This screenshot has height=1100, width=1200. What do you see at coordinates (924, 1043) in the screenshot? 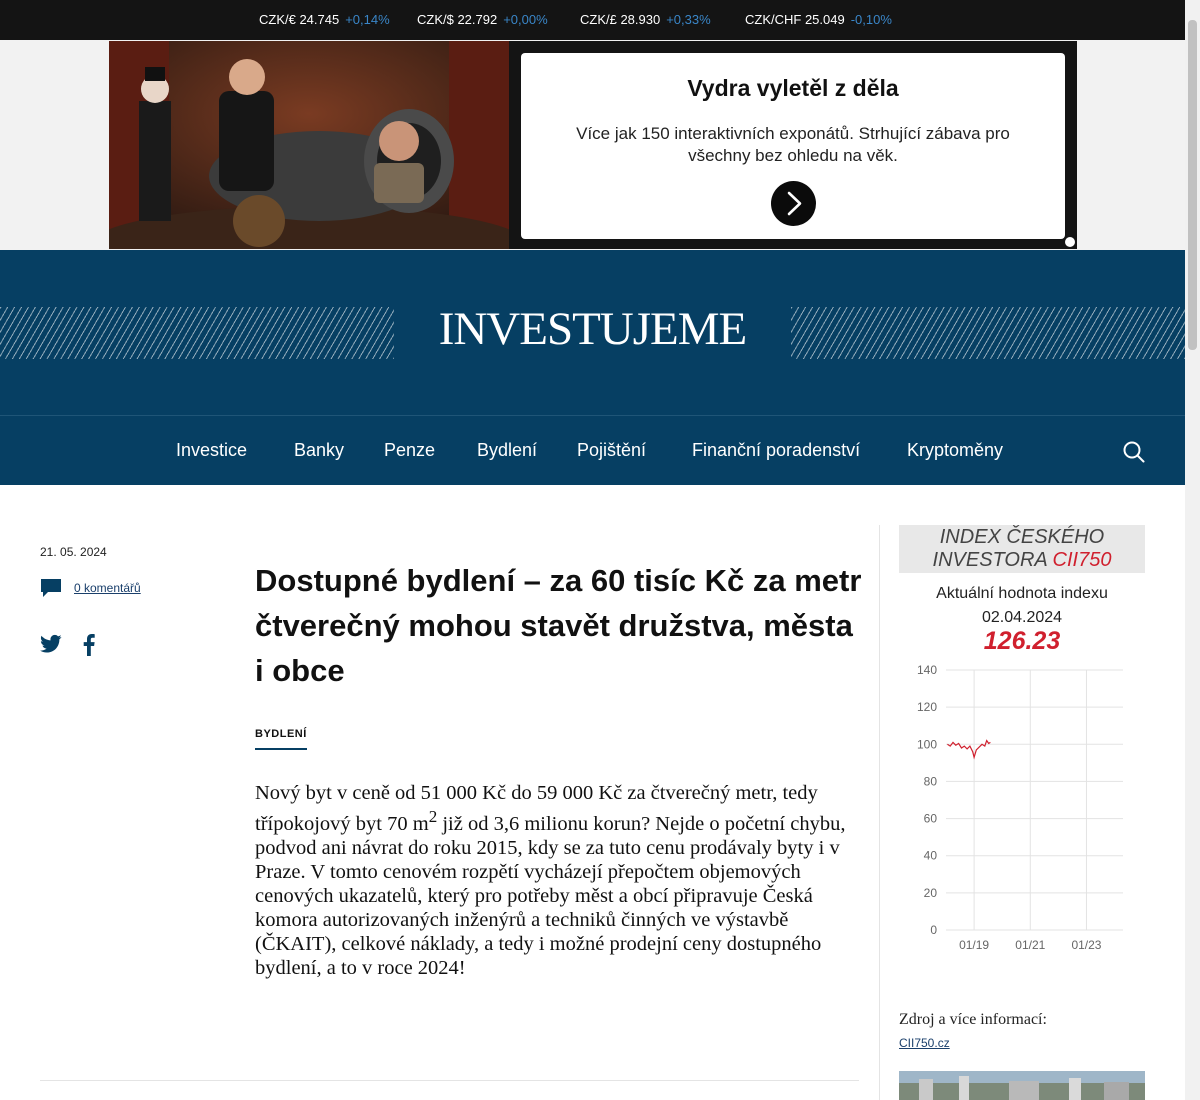
I see `source-link: CII750.cz` at bounding box center [924, 1043].